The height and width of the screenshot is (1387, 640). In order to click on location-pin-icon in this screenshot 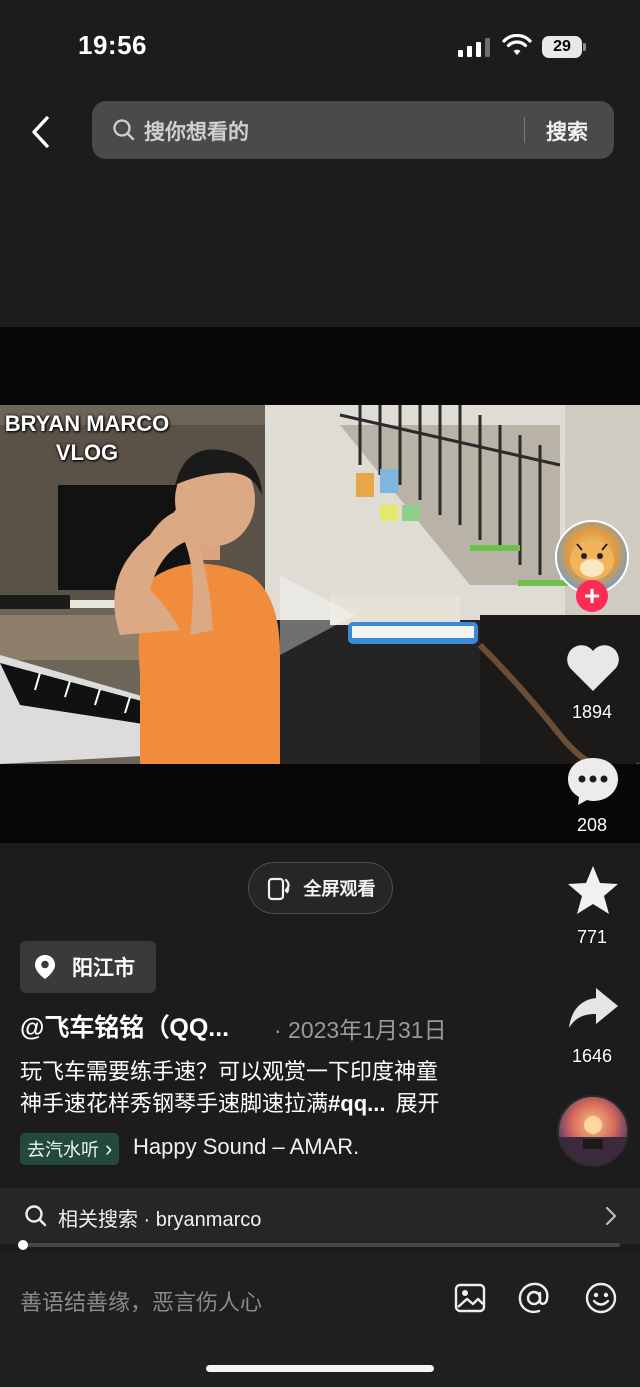, I will do `click(45, 967)`.